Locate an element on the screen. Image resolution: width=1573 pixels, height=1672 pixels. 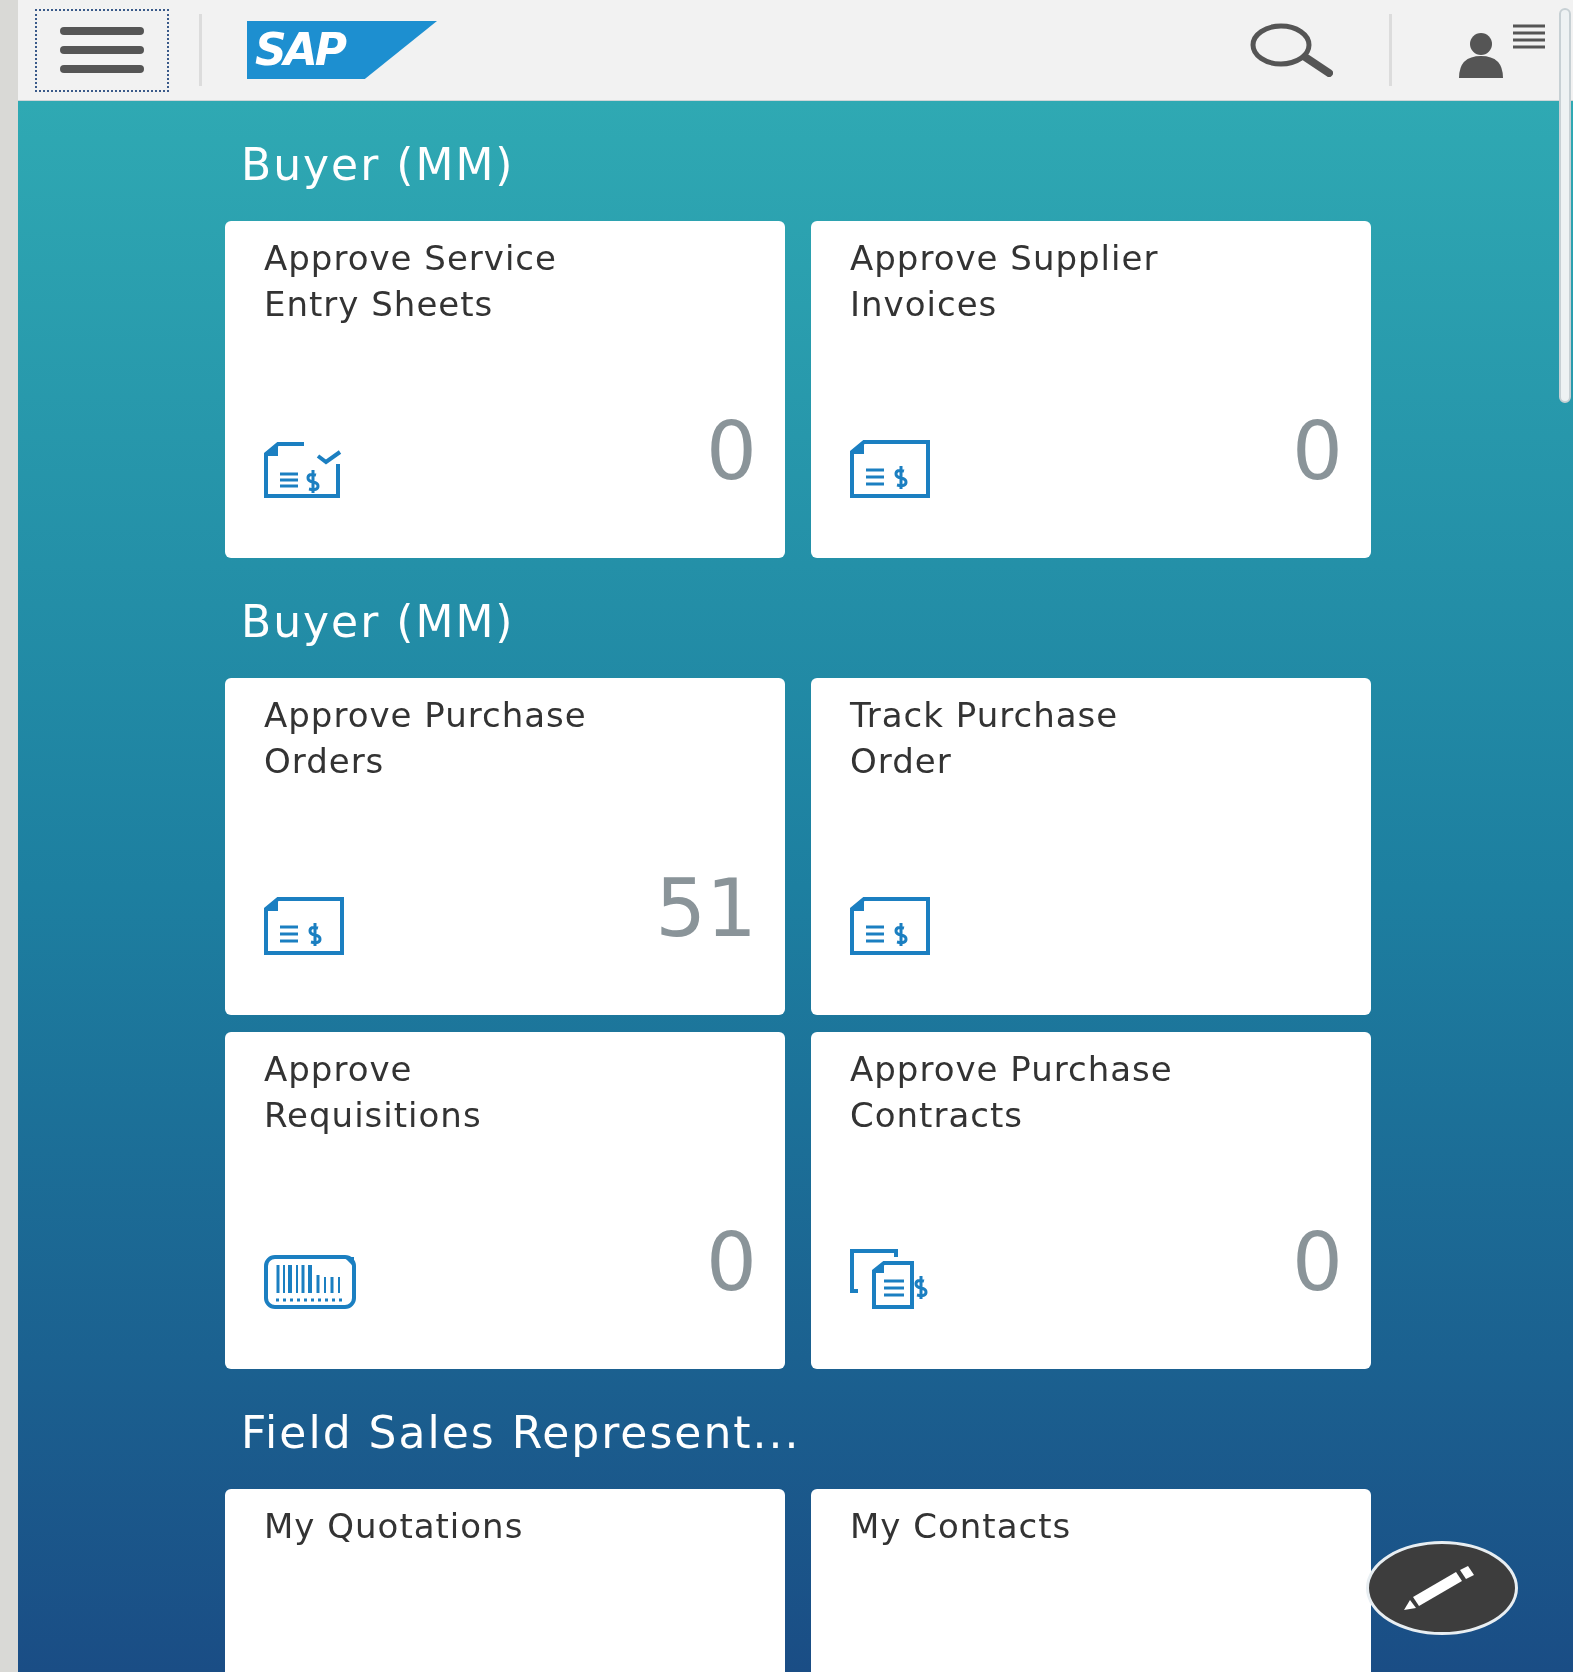
tile-title: My Quotations is located at coordinates (394, 1526).